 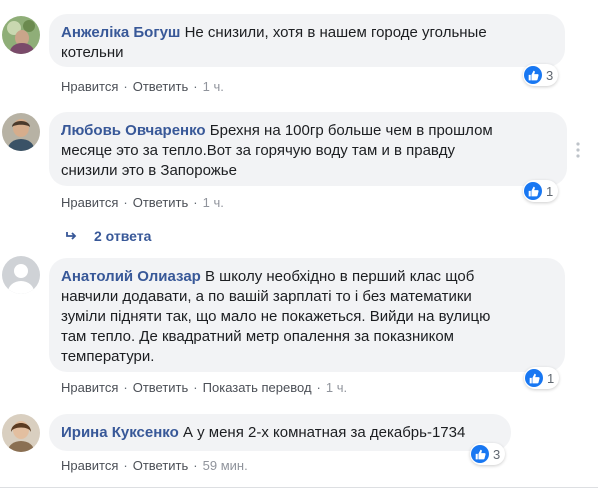 I want to click on reply-arrow-icon, so click(x=71, y=236).